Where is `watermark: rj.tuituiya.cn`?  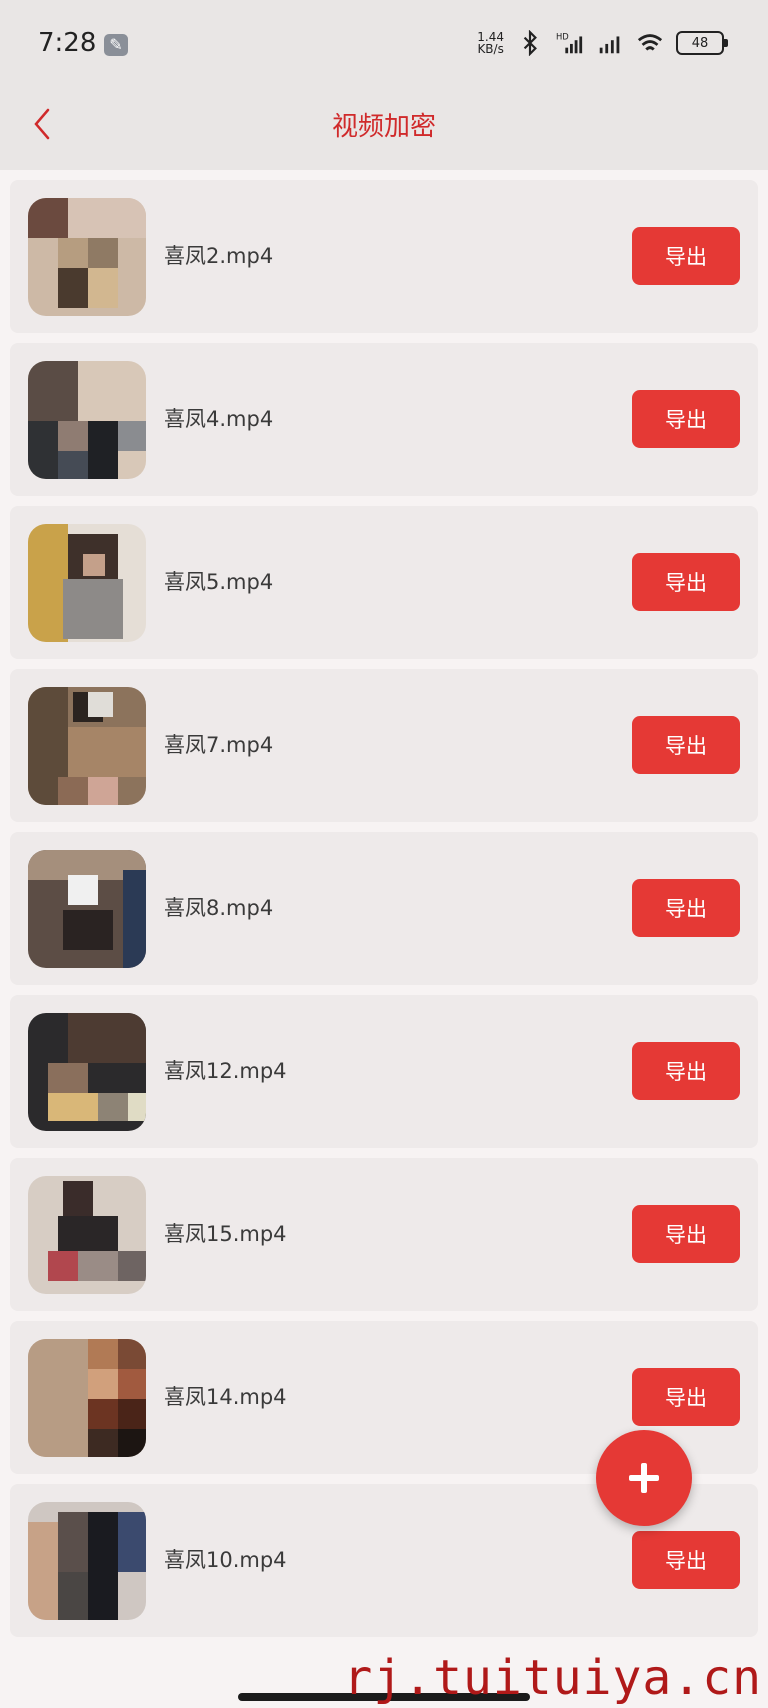 watermark: rj.tuituiya.cn is located at coordinates (552, 1678).